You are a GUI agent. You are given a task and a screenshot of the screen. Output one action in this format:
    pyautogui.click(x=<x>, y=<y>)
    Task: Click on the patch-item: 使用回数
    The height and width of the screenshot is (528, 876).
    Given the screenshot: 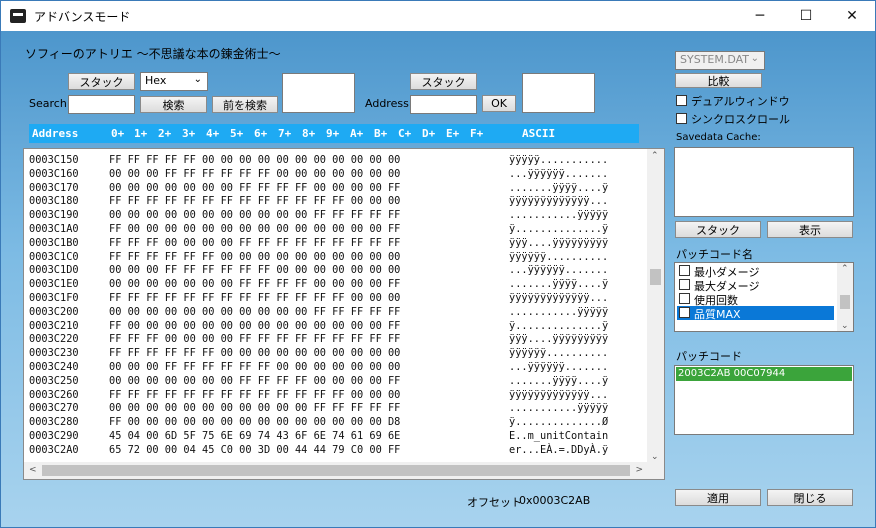 What is the action you would take?
    pyautogui.click(x=755, y=299)
    